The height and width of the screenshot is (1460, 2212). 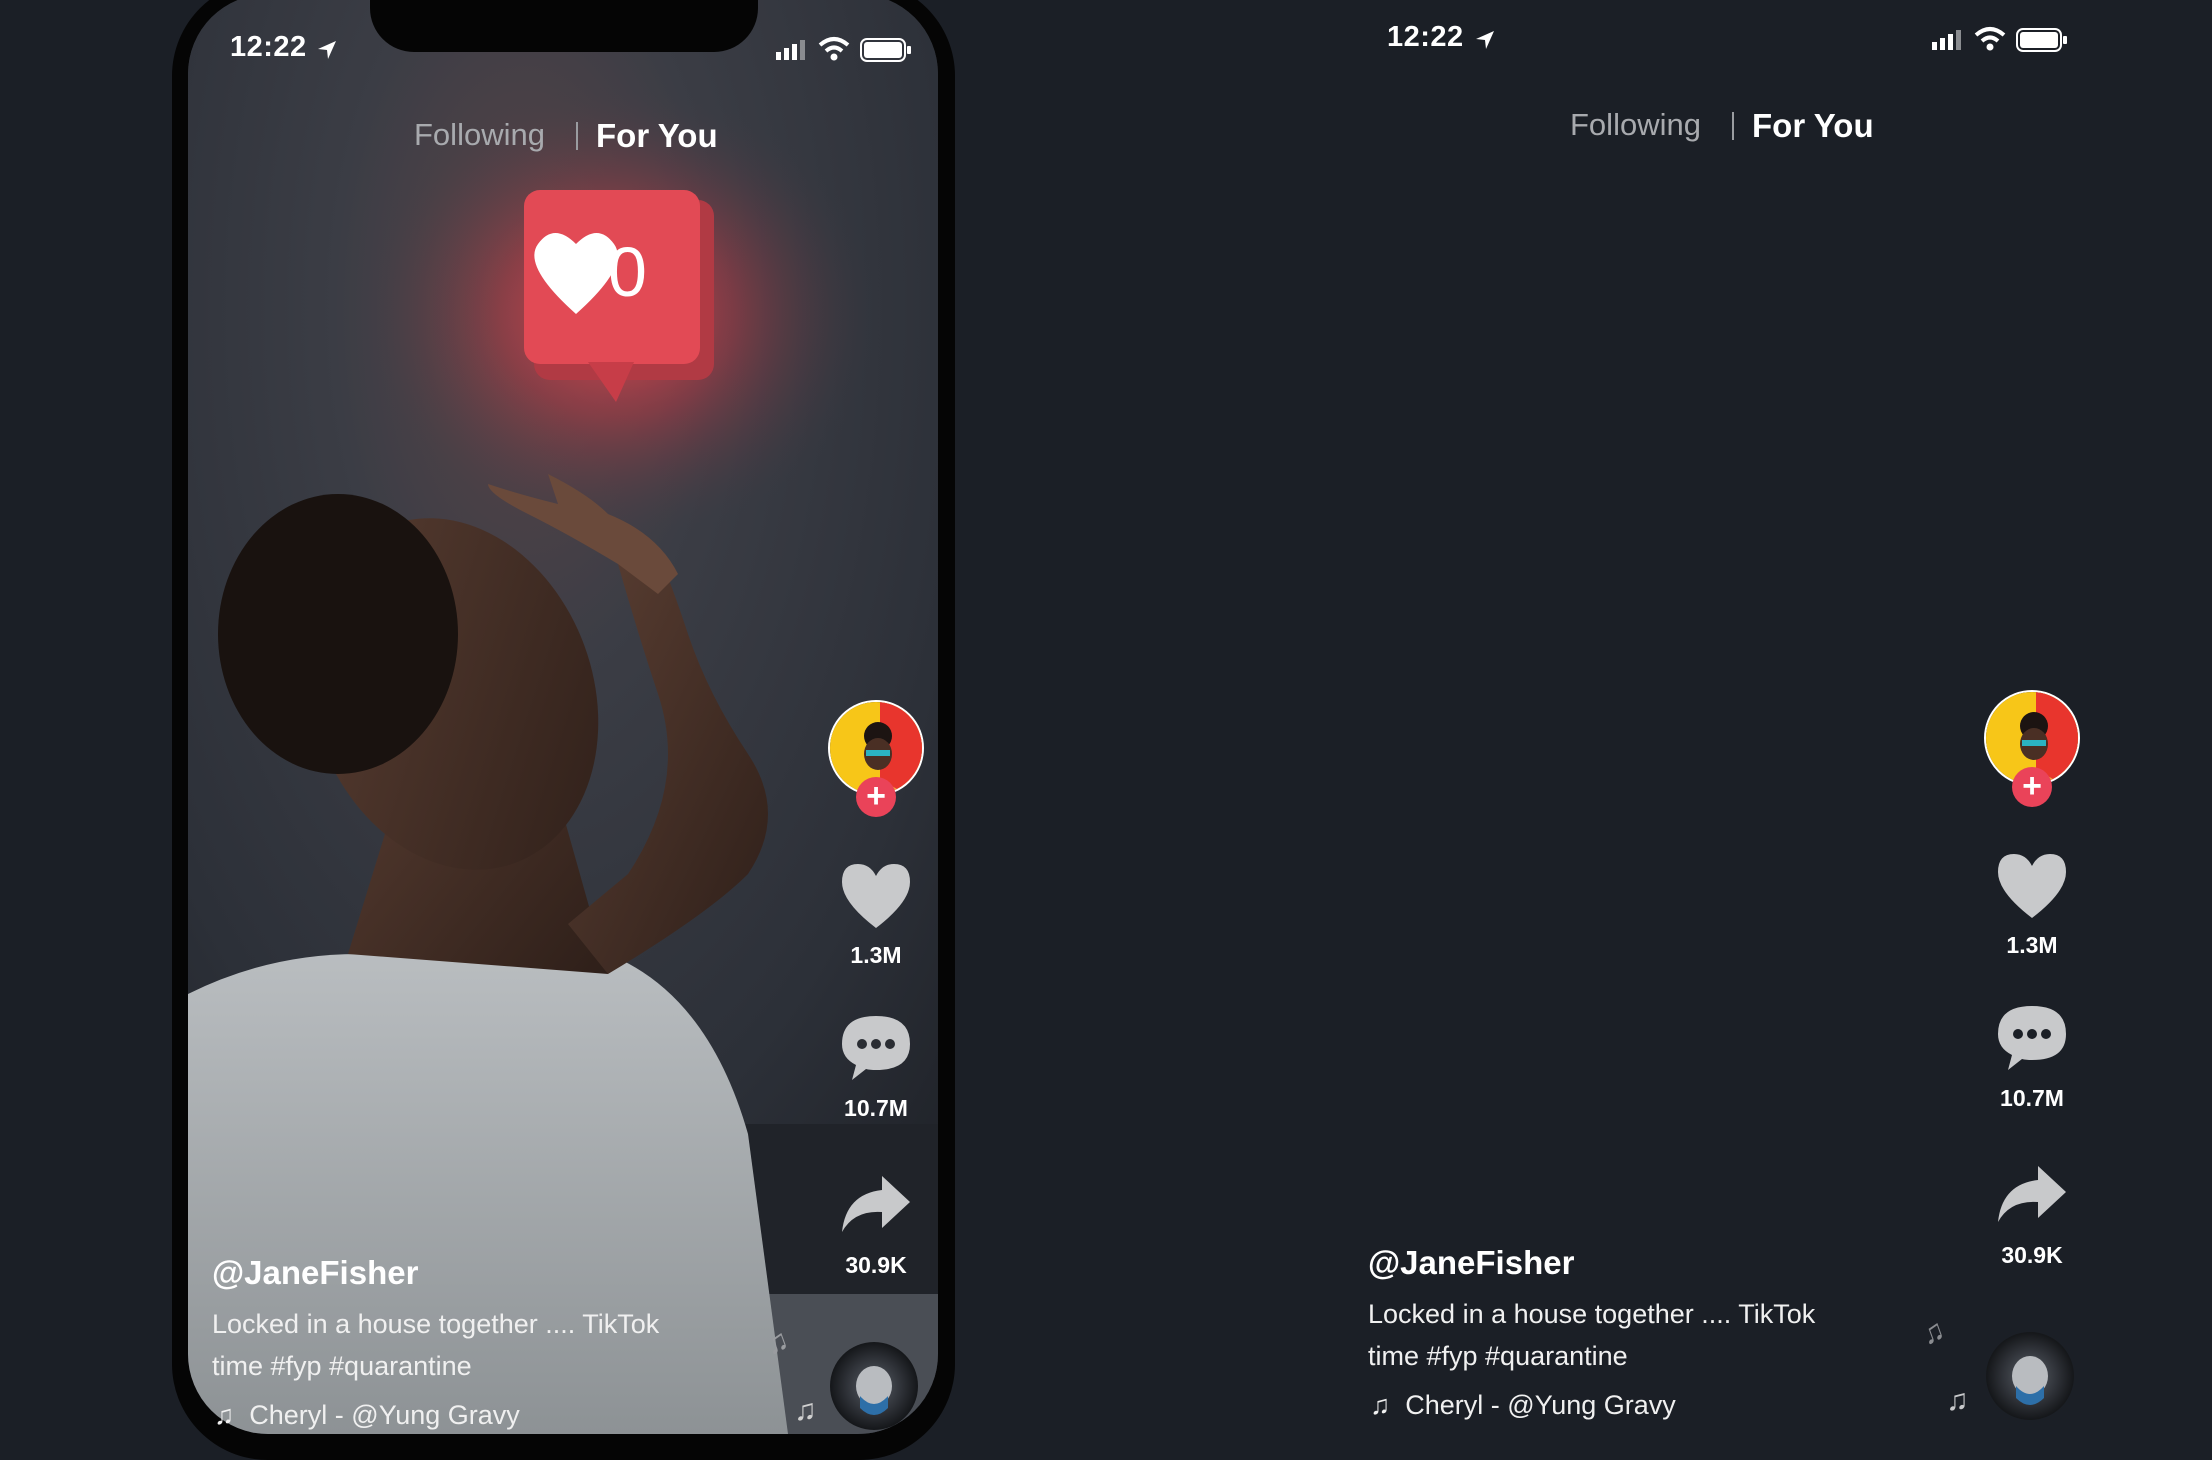 I want to click on phone-notch, so click(x=564, y=26).